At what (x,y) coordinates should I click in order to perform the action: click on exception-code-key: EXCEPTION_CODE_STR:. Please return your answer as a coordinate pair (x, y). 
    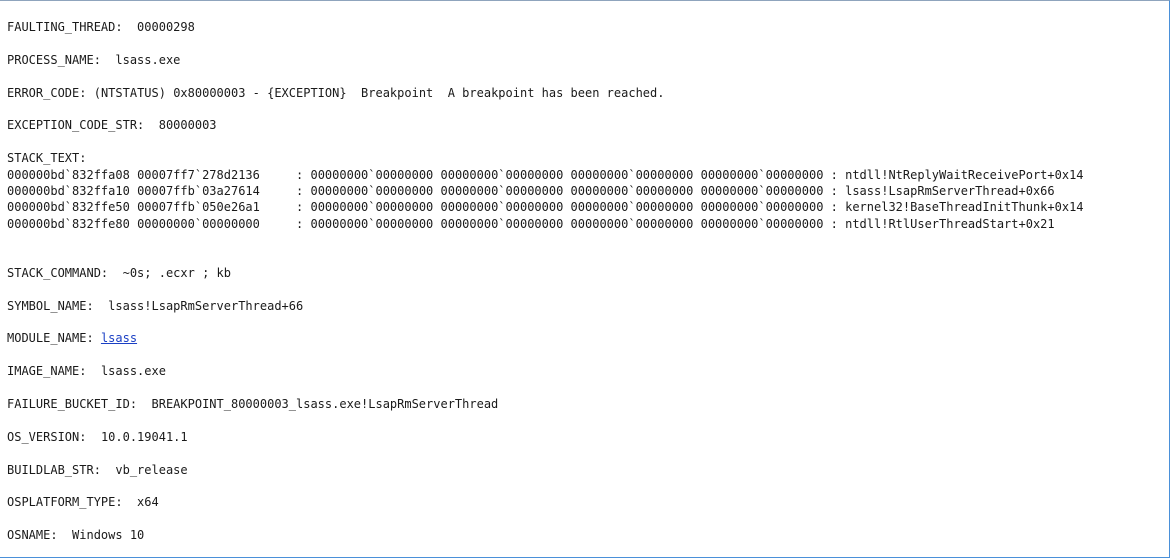
    Looking at the image, I should click on (76, 125).